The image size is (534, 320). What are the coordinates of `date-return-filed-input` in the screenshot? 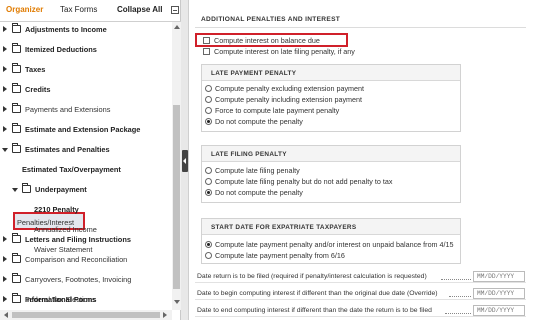 It's located at (499, 276).